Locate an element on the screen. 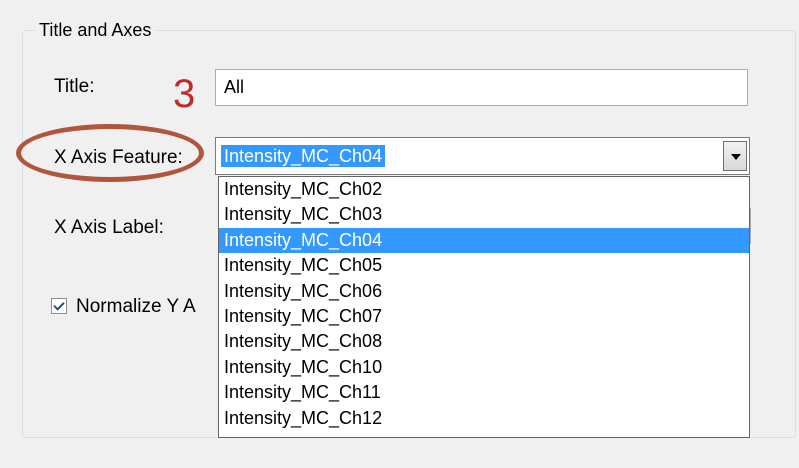  dropdown-item: Intensity_MC_Ch05 is located at coordinates (484, 265).